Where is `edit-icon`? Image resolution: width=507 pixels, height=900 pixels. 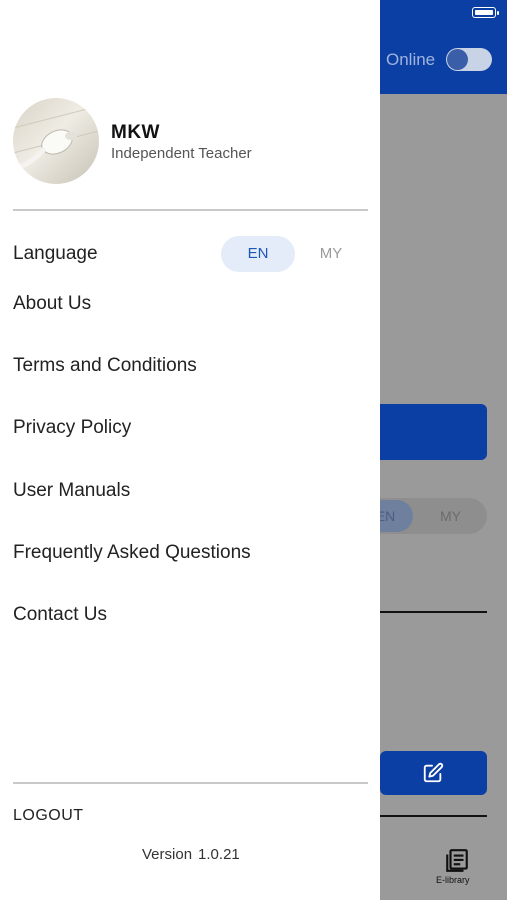
edit-icon is located at coordinates (433, 772).